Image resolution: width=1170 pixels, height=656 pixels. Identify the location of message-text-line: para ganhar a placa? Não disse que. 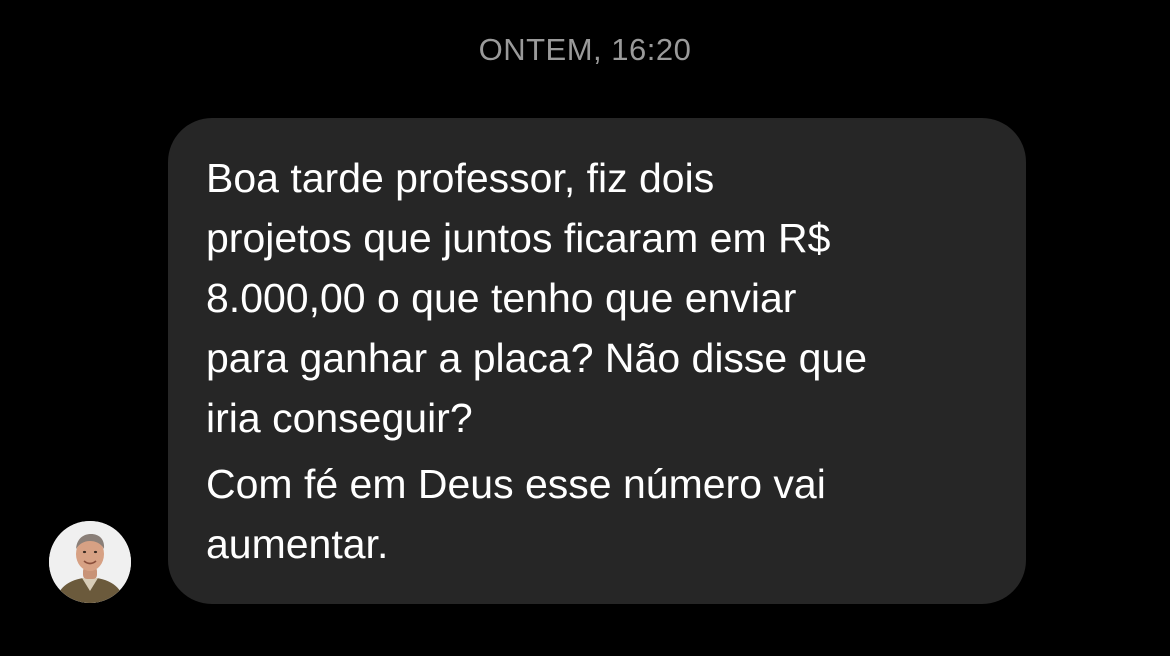
(537, 358).